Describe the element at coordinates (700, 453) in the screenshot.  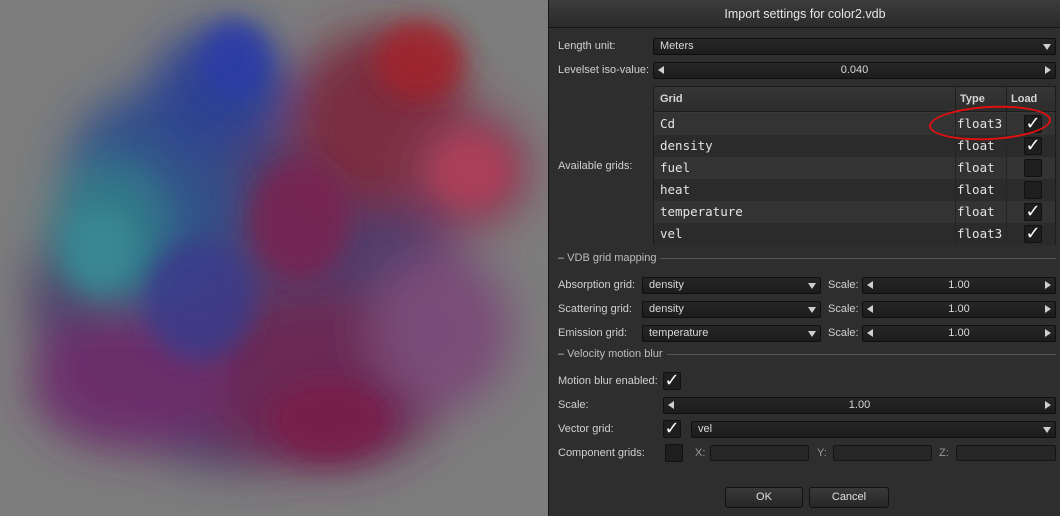
I see `x-label: X:` at that location.